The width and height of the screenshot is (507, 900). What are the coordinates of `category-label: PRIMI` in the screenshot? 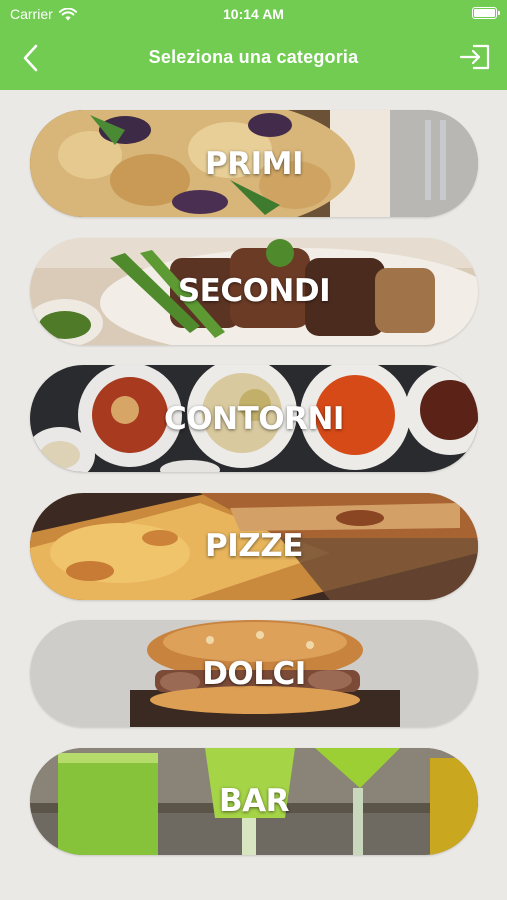 It's located at (254, 163).